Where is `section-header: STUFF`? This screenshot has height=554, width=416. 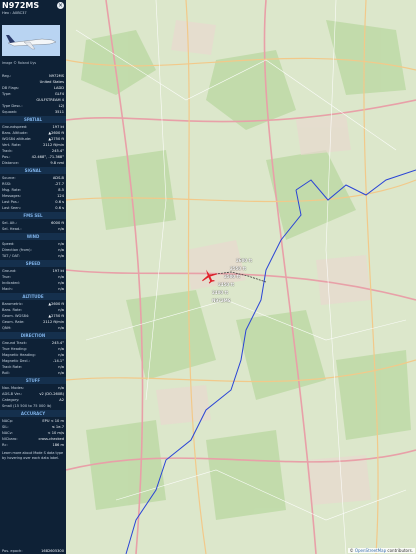 section-header: STUFF is located at coordinates (33, 380).